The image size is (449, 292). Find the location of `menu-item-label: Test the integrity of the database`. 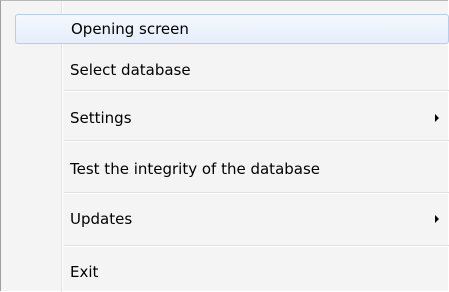

menu-item-label: Test the integrity of the database is located at coordinates (195, 169).